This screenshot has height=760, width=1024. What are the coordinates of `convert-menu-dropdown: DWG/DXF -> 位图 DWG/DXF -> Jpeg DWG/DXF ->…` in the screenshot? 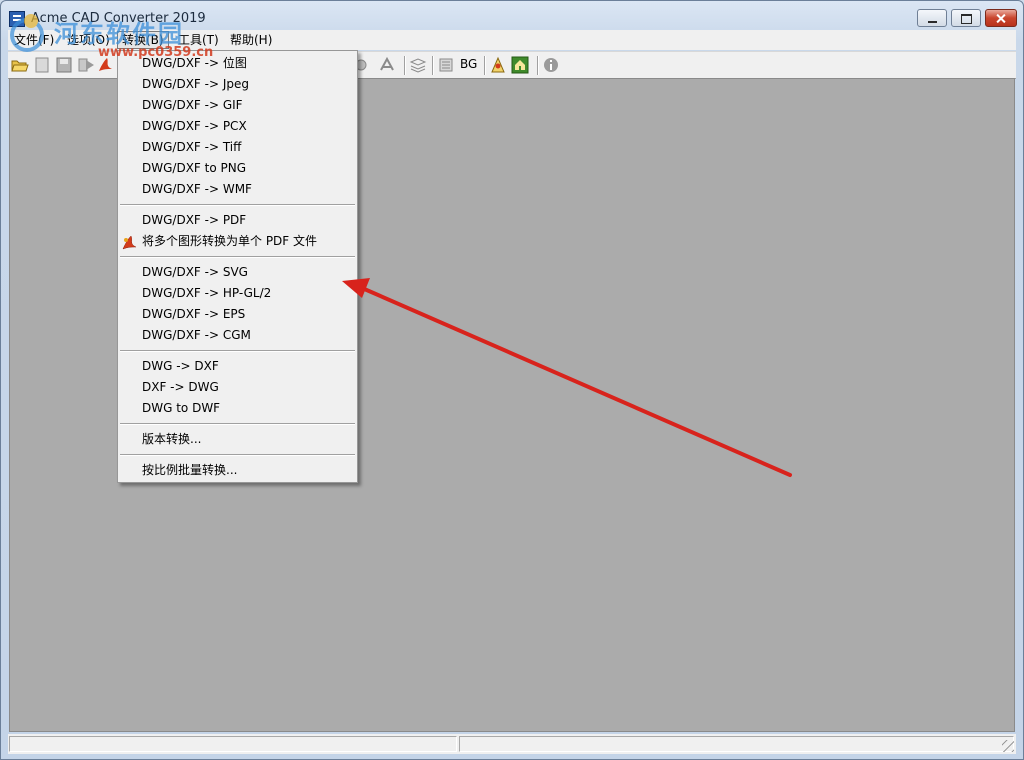 It's located at (237, 266).